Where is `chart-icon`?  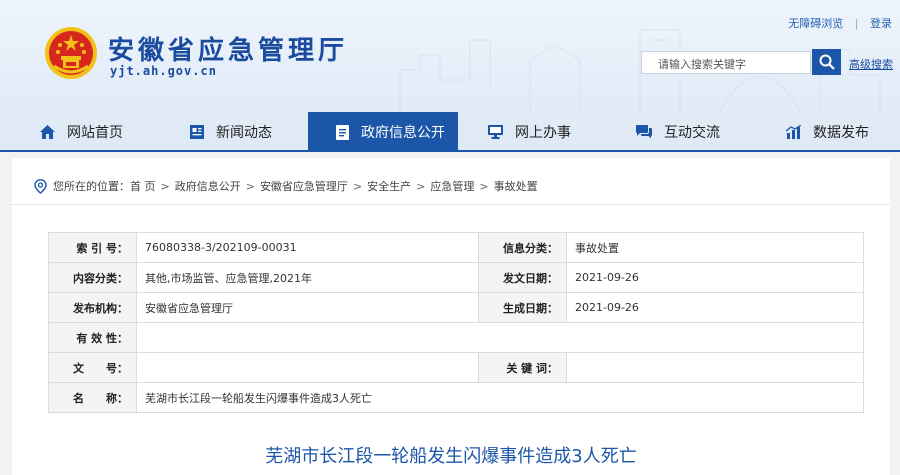
chart-icon is located at coordinates (793, 132).